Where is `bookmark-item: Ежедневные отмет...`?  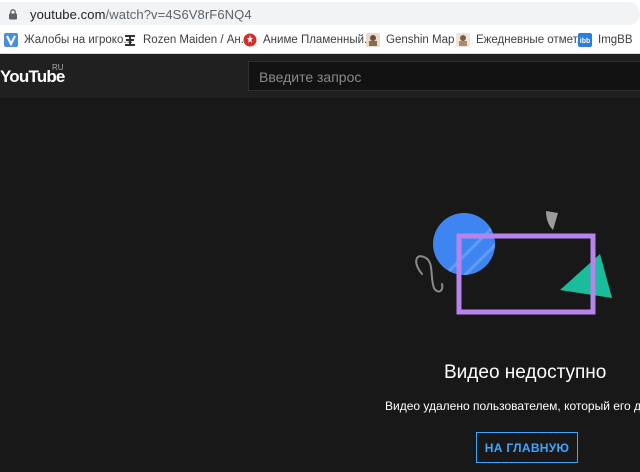
bookmark-item: Ежедневные отмет... is located at coordinates (521, 40).